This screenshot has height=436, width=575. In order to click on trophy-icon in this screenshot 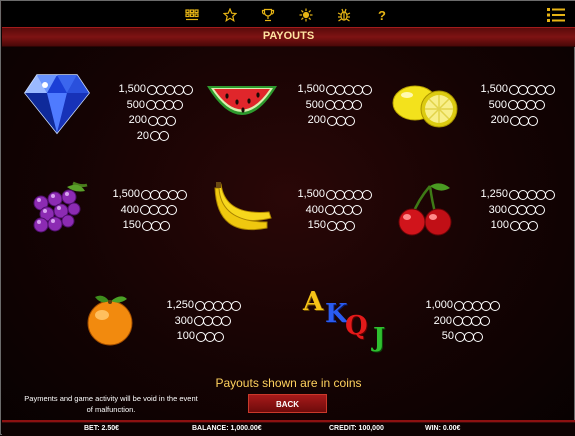, I will do `click(268, 15)`.